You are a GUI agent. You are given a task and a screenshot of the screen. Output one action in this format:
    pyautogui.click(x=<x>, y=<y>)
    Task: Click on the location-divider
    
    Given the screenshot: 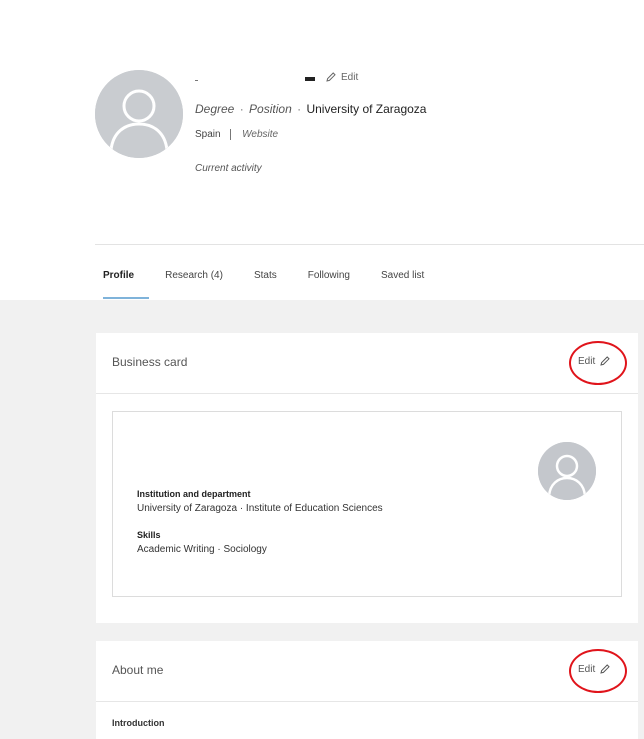 What is the action you would take?
    pyautogui.click(x=231, y=134)
    